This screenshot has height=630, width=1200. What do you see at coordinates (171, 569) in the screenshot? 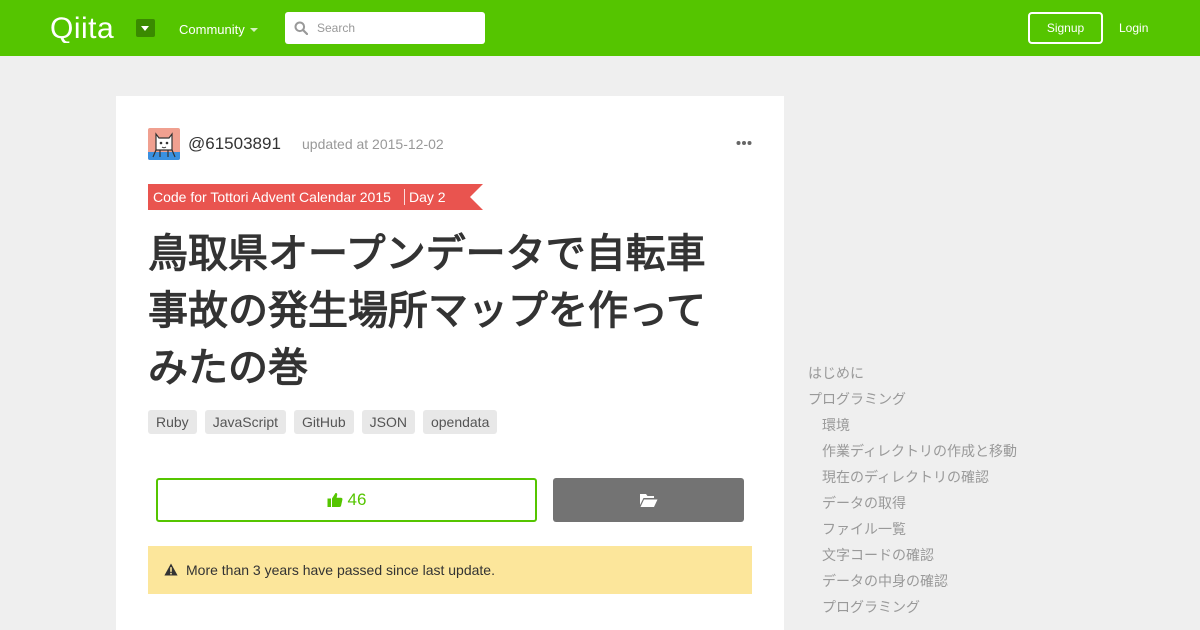
I see `warning-icon` at bounding box center [171, 569].